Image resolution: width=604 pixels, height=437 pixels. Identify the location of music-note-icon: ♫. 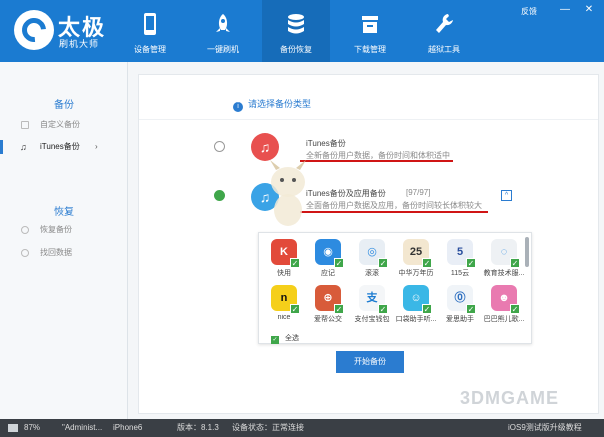
(23, 147).